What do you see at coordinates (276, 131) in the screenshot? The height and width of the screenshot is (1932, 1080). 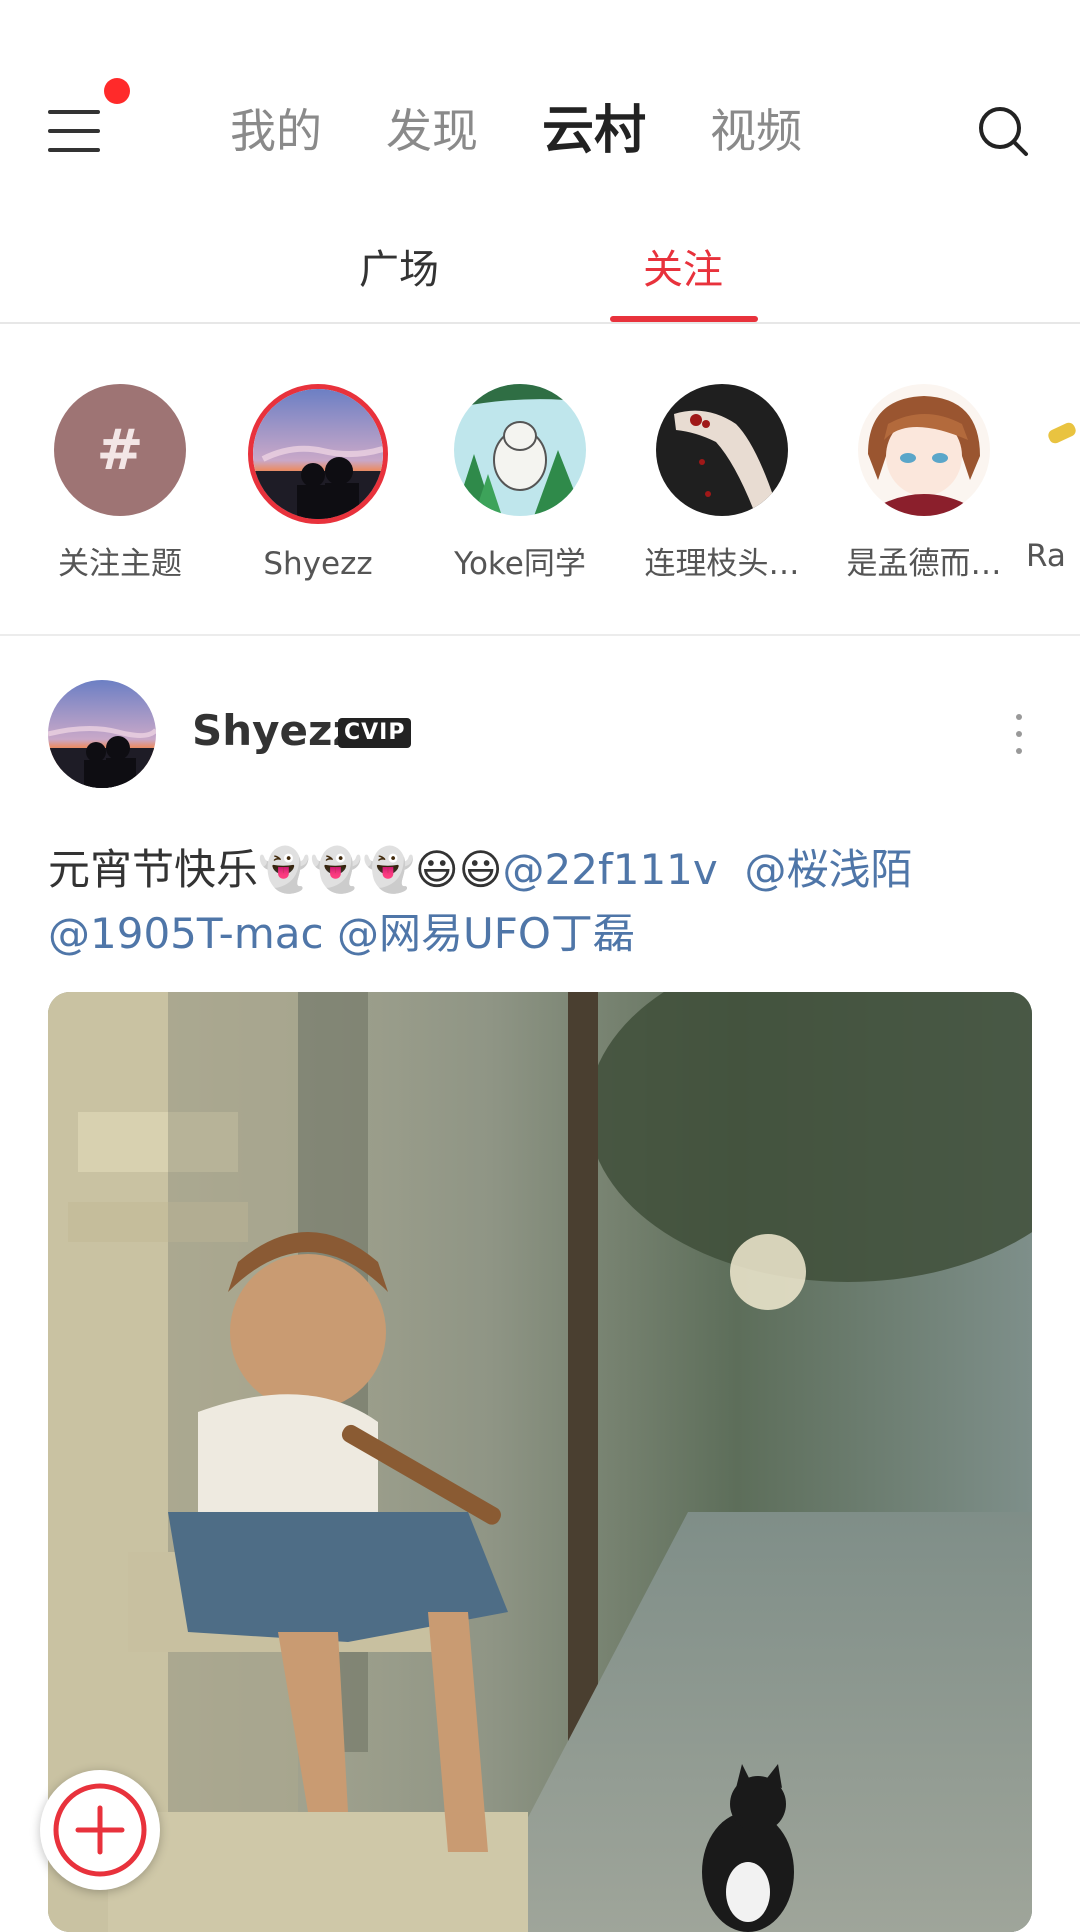 I see `tab-mine: 我的` at bounding box center [276, 131].